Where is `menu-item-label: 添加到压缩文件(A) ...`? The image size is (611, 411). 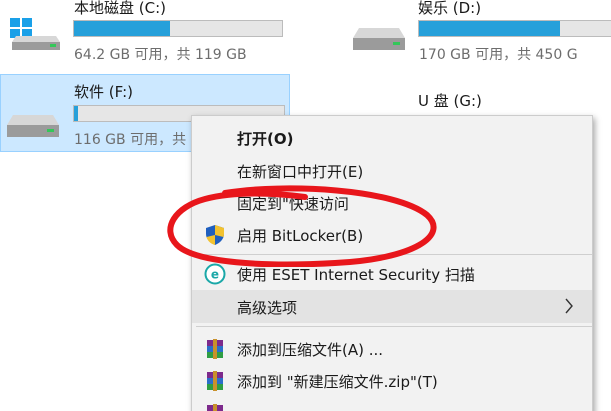 menu-item-label: 添加到压缩文件(A) ... is located at coordinates (310, 350).